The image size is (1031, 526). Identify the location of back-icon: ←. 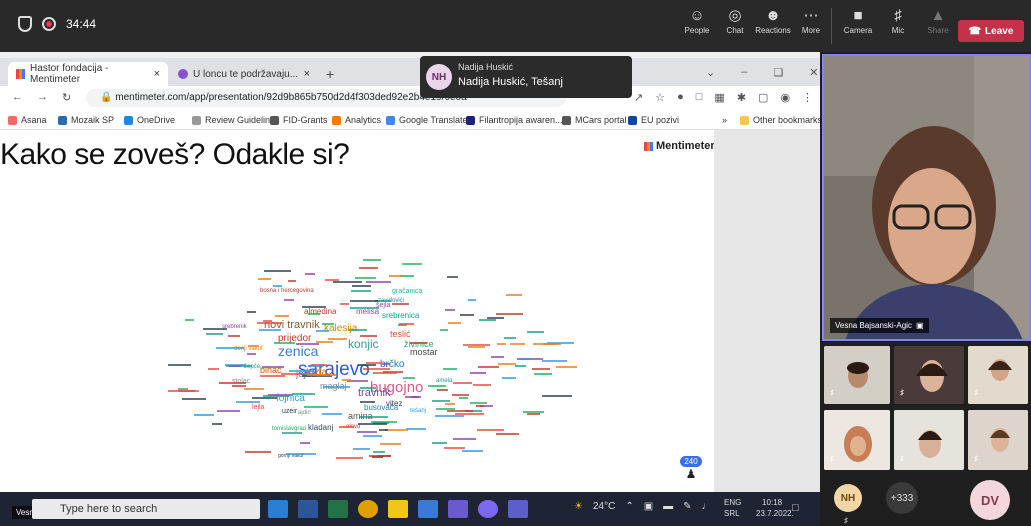
(17, 97).